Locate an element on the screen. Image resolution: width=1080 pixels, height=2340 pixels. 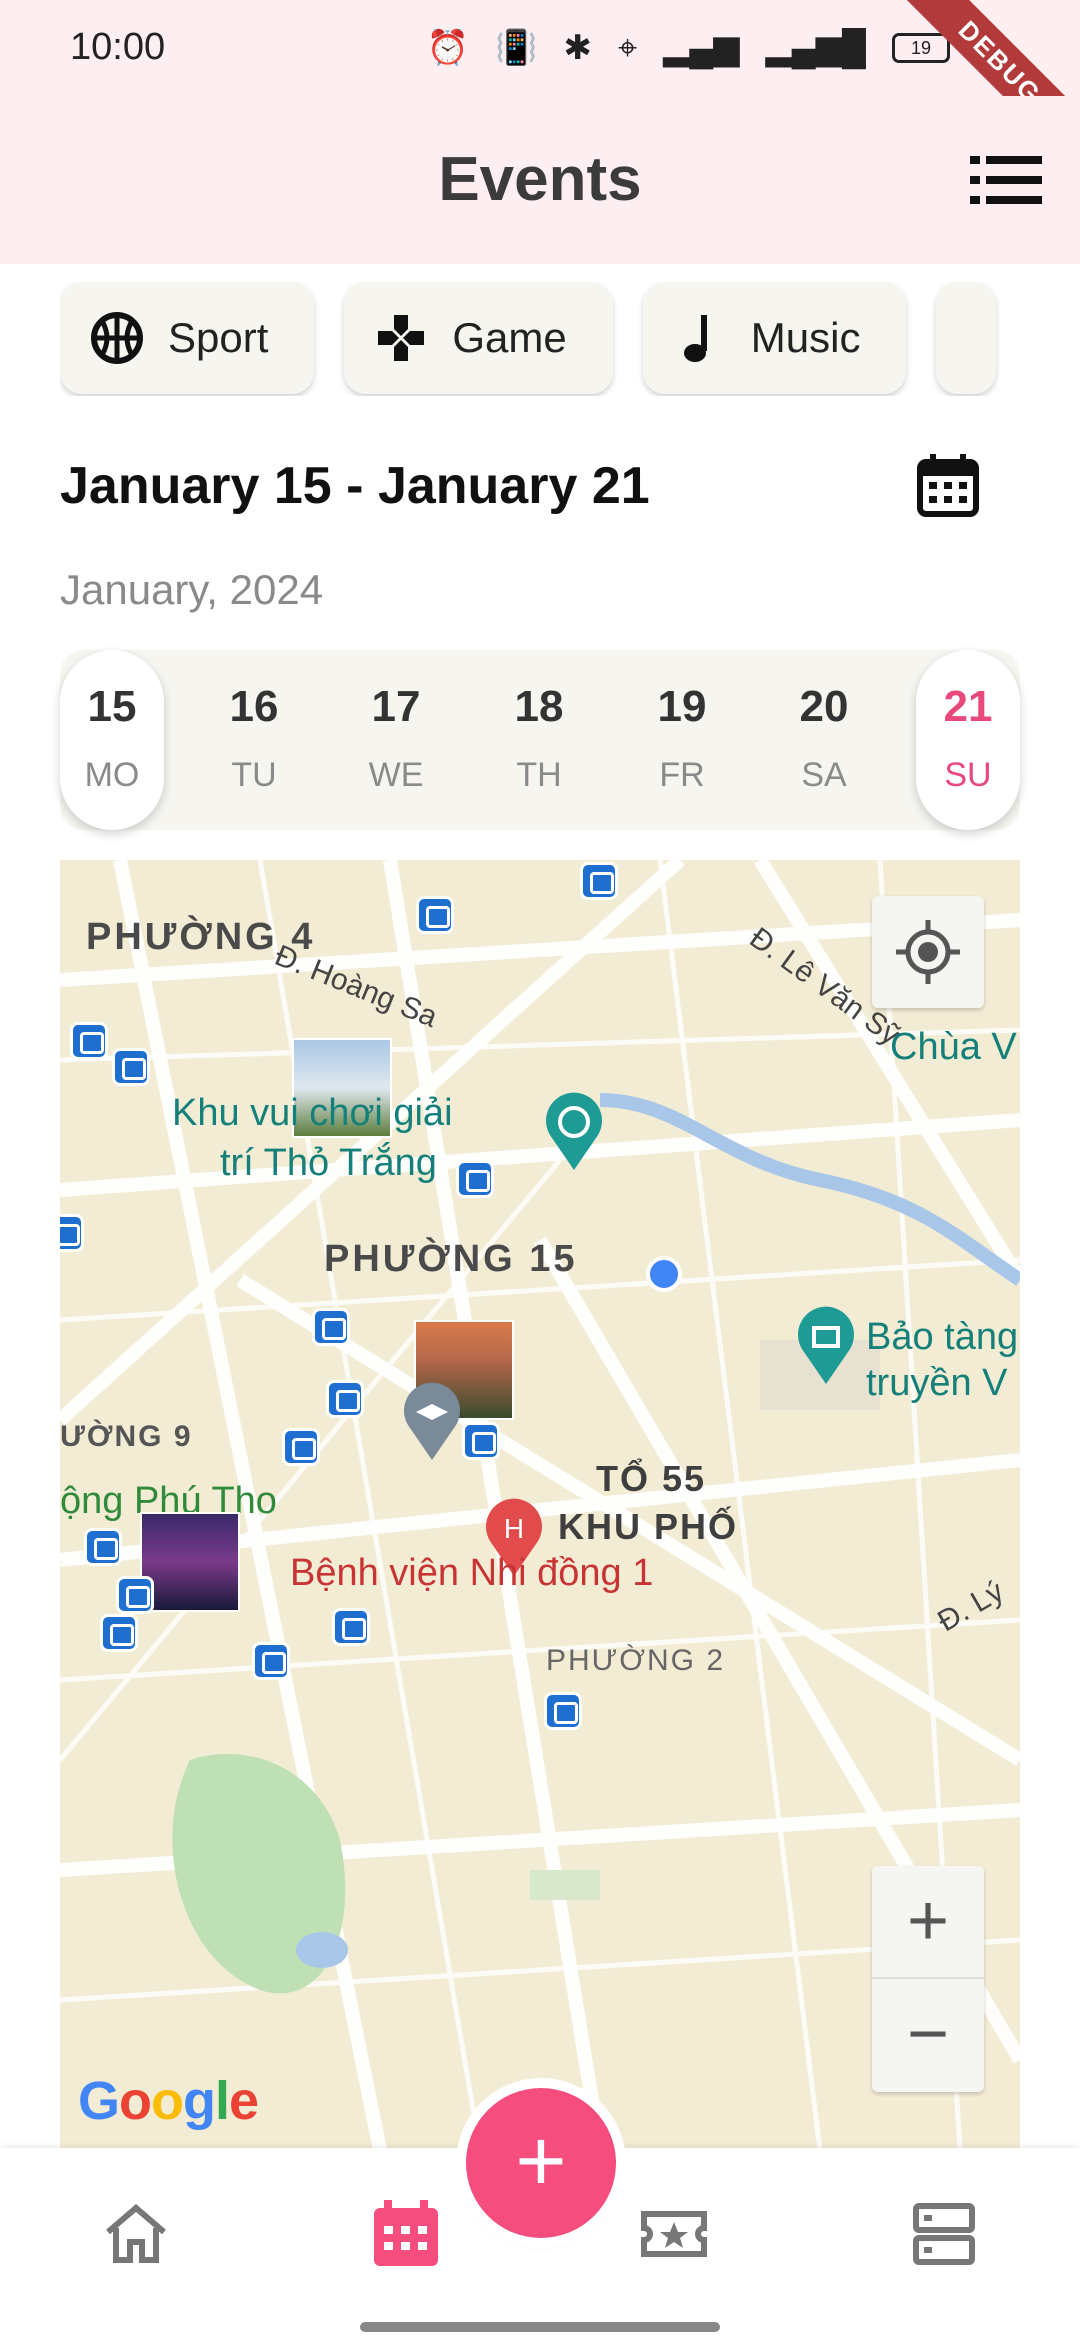
app-bar: Events is located at coordinates (540, 180).